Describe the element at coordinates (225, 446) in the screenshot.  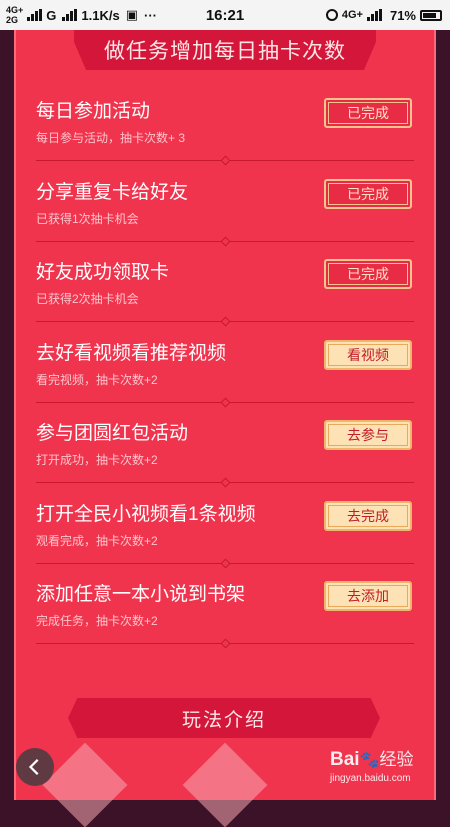
I see `task-row: 参与团圆红包活动打开成功，抽卡次数+2 去参与` at that location.